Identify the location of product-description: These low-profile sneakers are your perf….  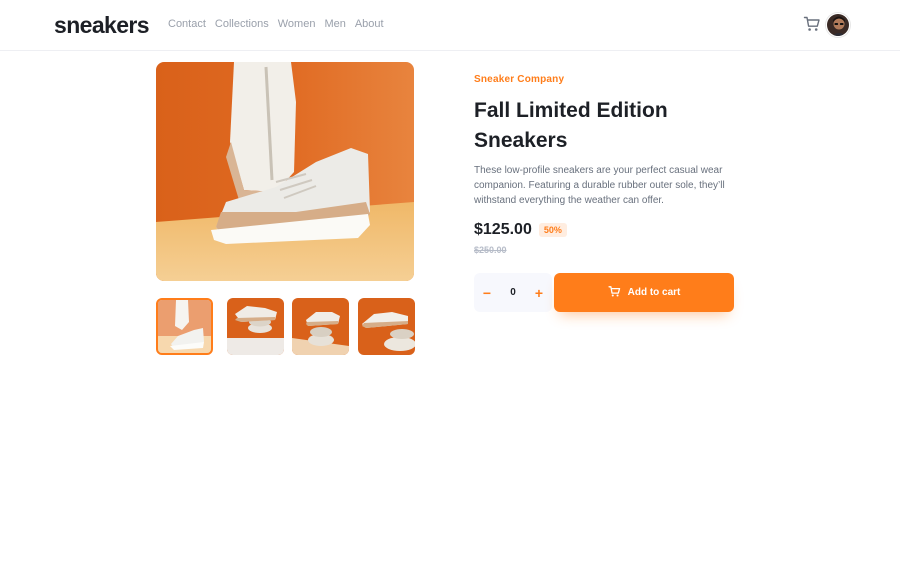
(599, 185).